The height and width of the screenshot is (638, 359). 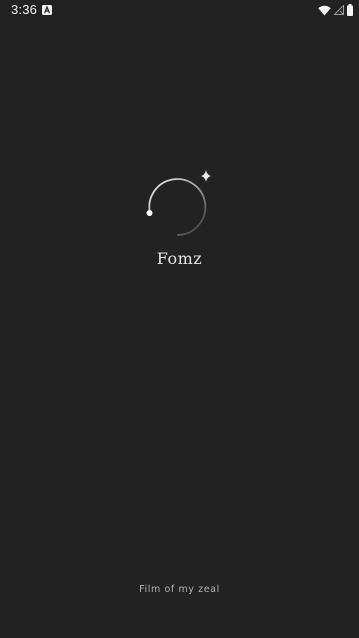 What do you see at coordinates (324, 10) in the screenshot?
I see `wifi-icon` at bounding box center [324, 10].